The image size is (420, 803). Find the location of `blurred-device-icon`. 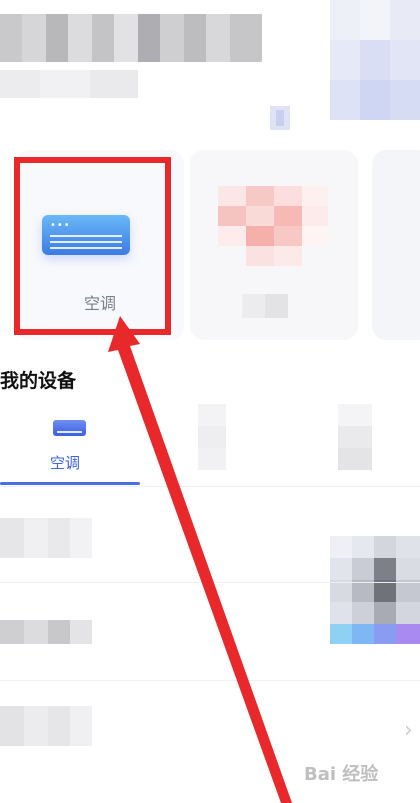

blurred-device-icon is located at coordinates (273, 226).